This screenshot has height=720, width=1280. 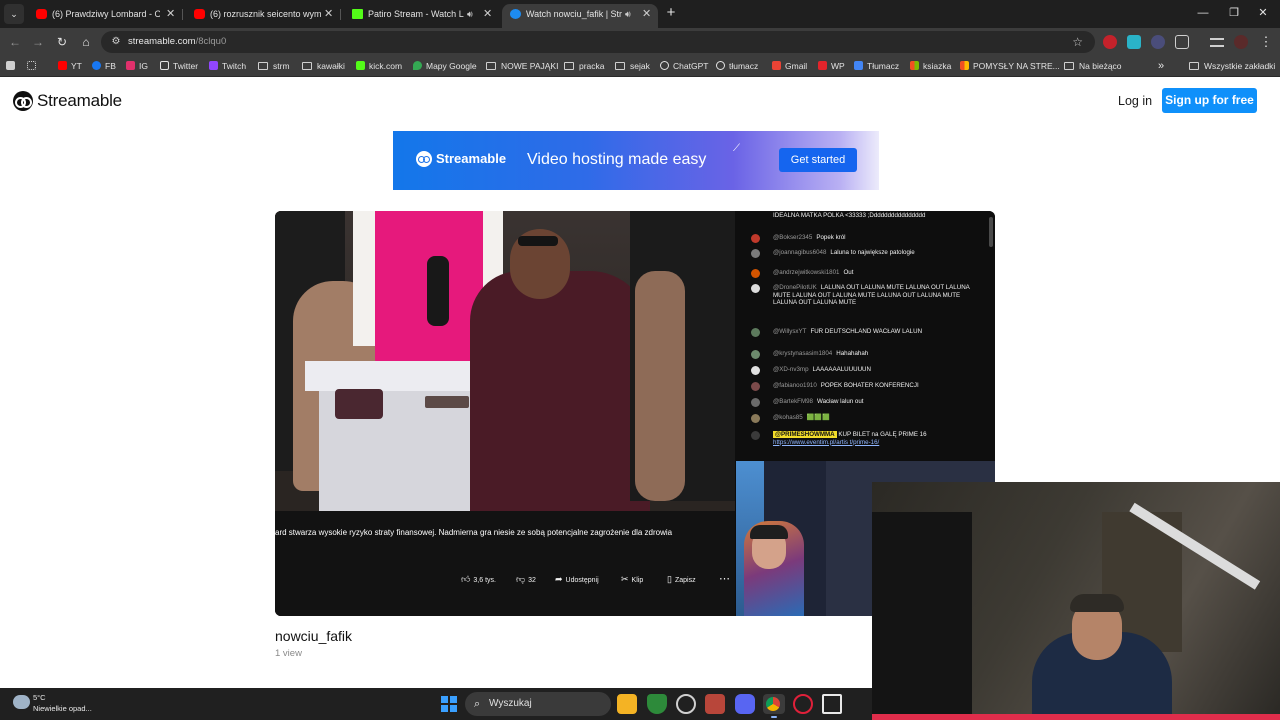 I want to click on home-button: ⌂, so click(x=86, y=42).